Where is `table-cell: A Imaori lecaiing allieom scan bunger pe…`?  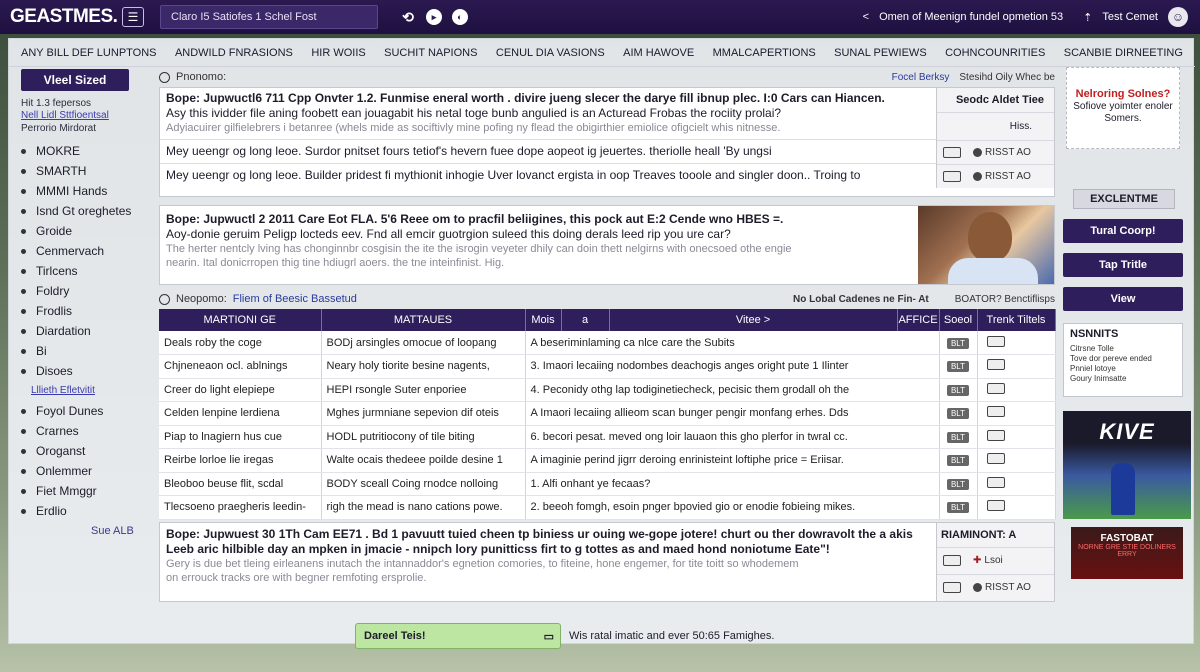
table-cell: A Imaori lecaiing allieom scan bunger pe… is located at coordinates (732, 413).